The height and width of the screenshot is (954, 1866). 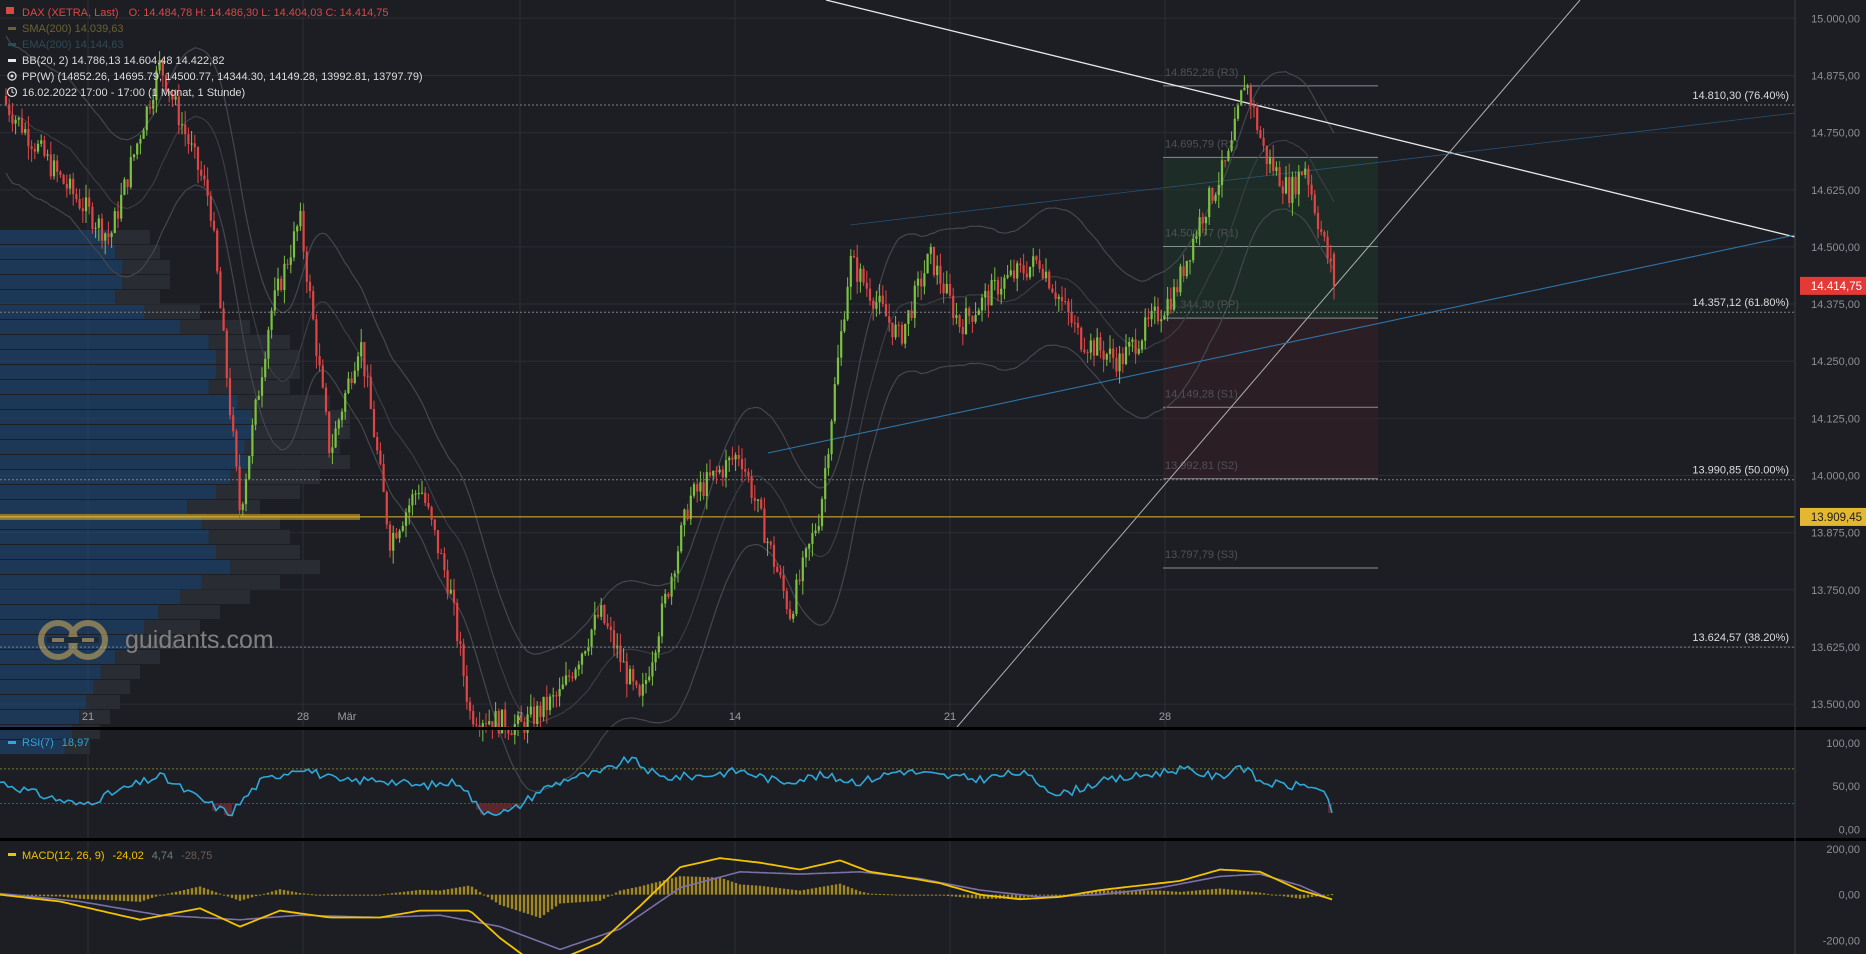 I want to click on price-tick-label: 14.625,00, so click(x=1835, y=191).